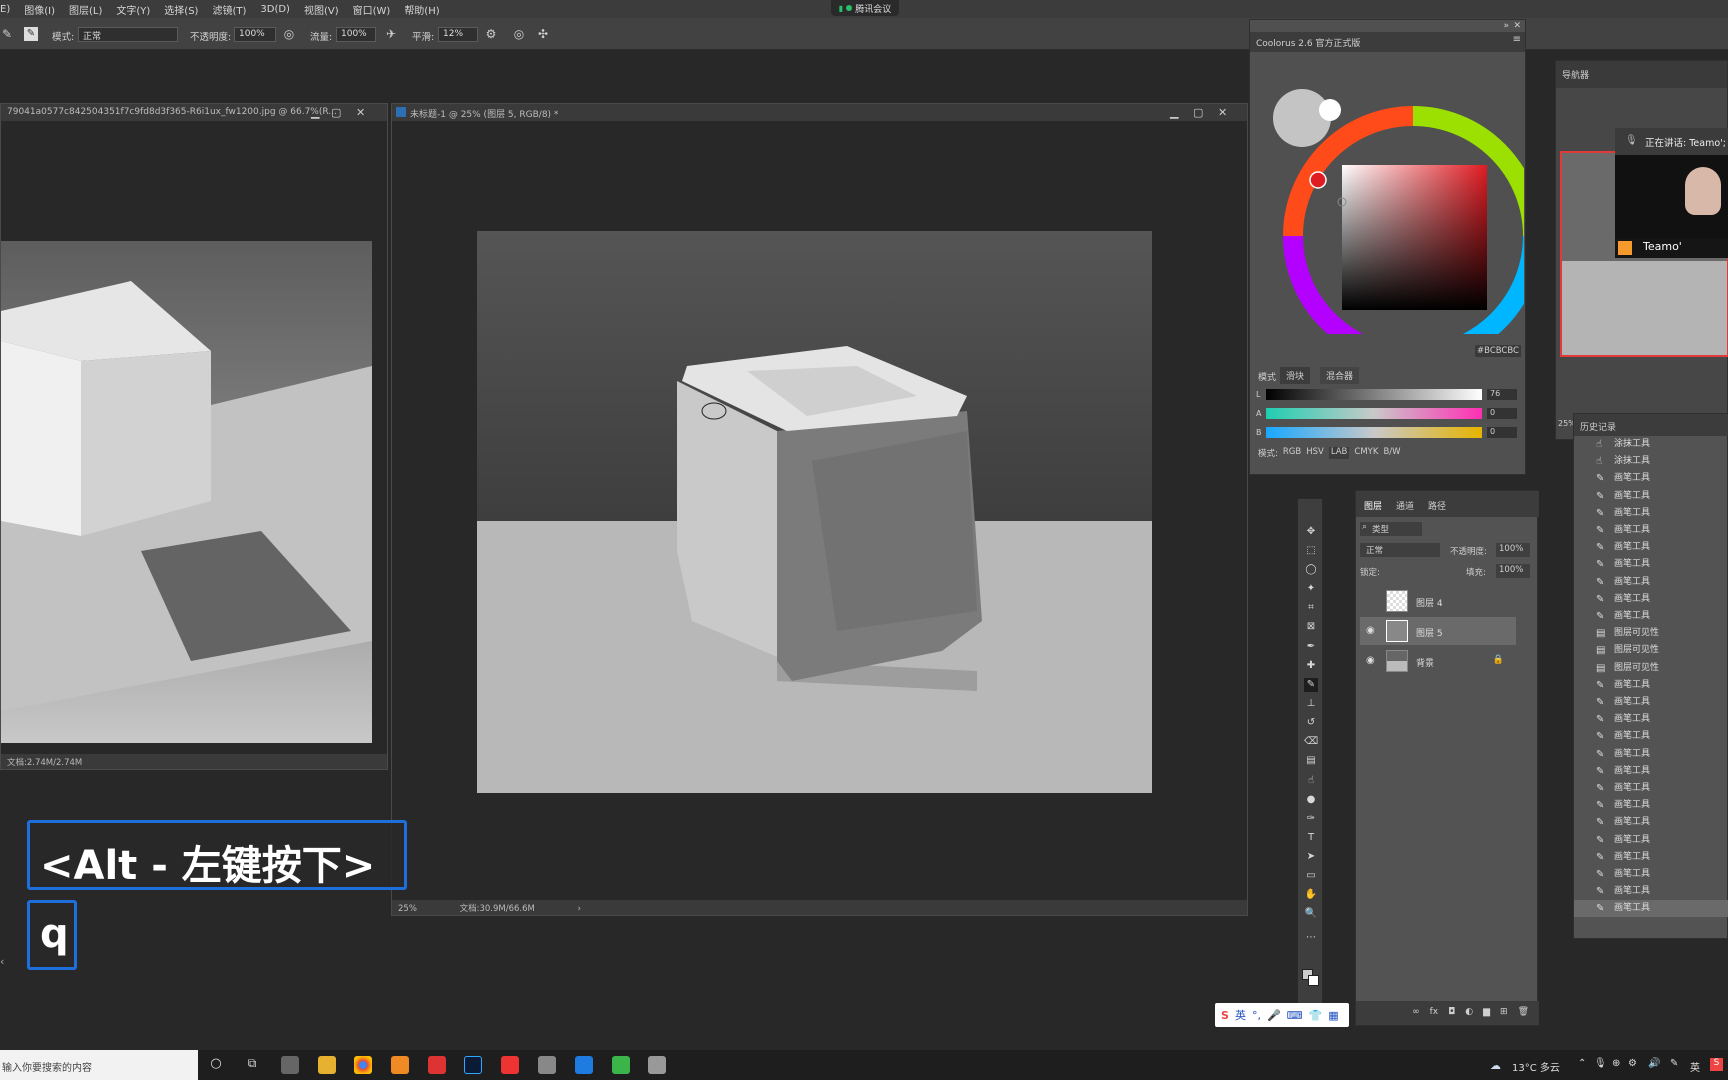 This screenshot has height=1080, width=1728. Describe the element at coordinates (1695, 1066) in the screenshot. I see `ime-indicator: 英` at that location.